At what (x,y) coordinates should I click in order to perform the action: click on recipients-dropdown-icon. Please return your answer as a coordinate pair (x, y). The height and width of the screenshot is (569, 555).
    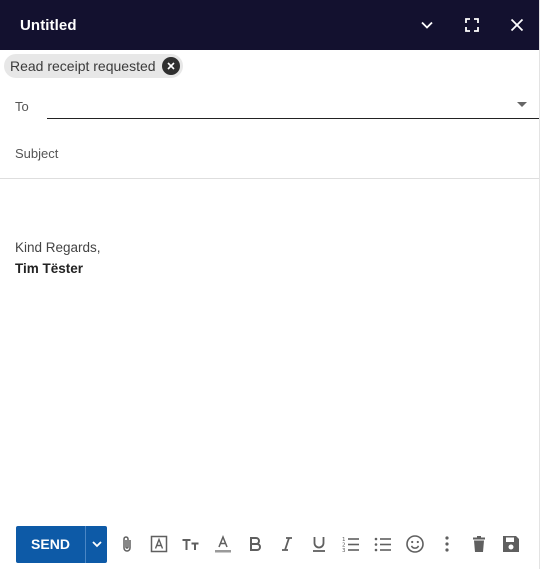
    Looking at the image, I should click on (522, 104).